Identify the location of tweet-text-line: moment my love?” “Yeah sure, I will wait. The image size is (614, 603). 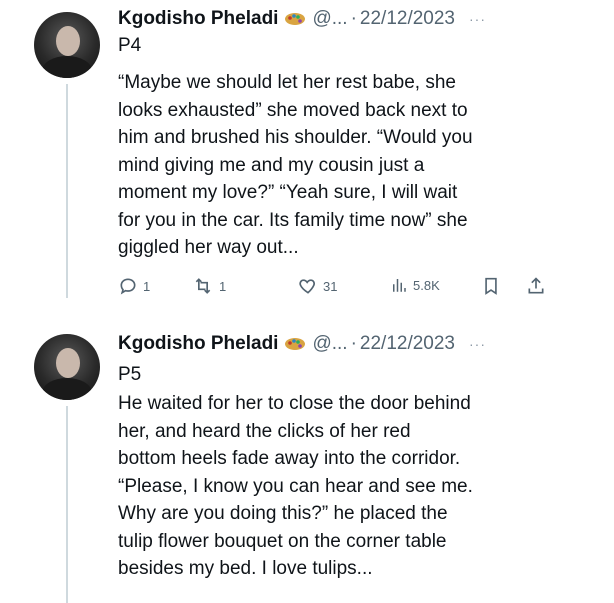
(288, 192).